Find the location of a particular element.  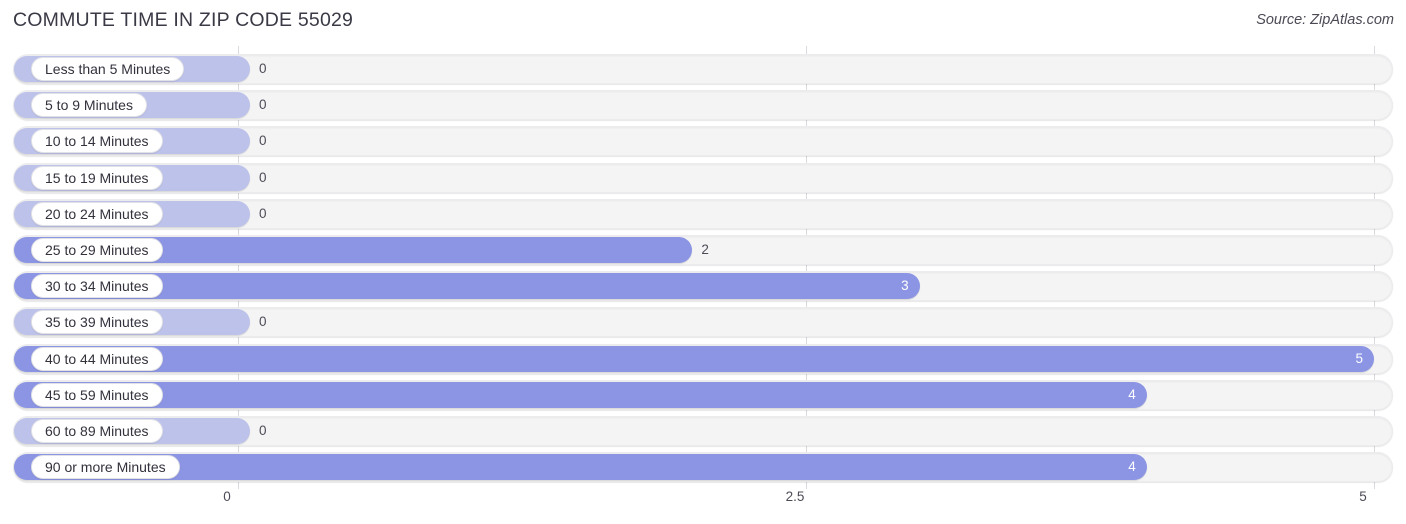

bar-category-label: 35 to 39 Minutes is located at coordinates (97, 322).